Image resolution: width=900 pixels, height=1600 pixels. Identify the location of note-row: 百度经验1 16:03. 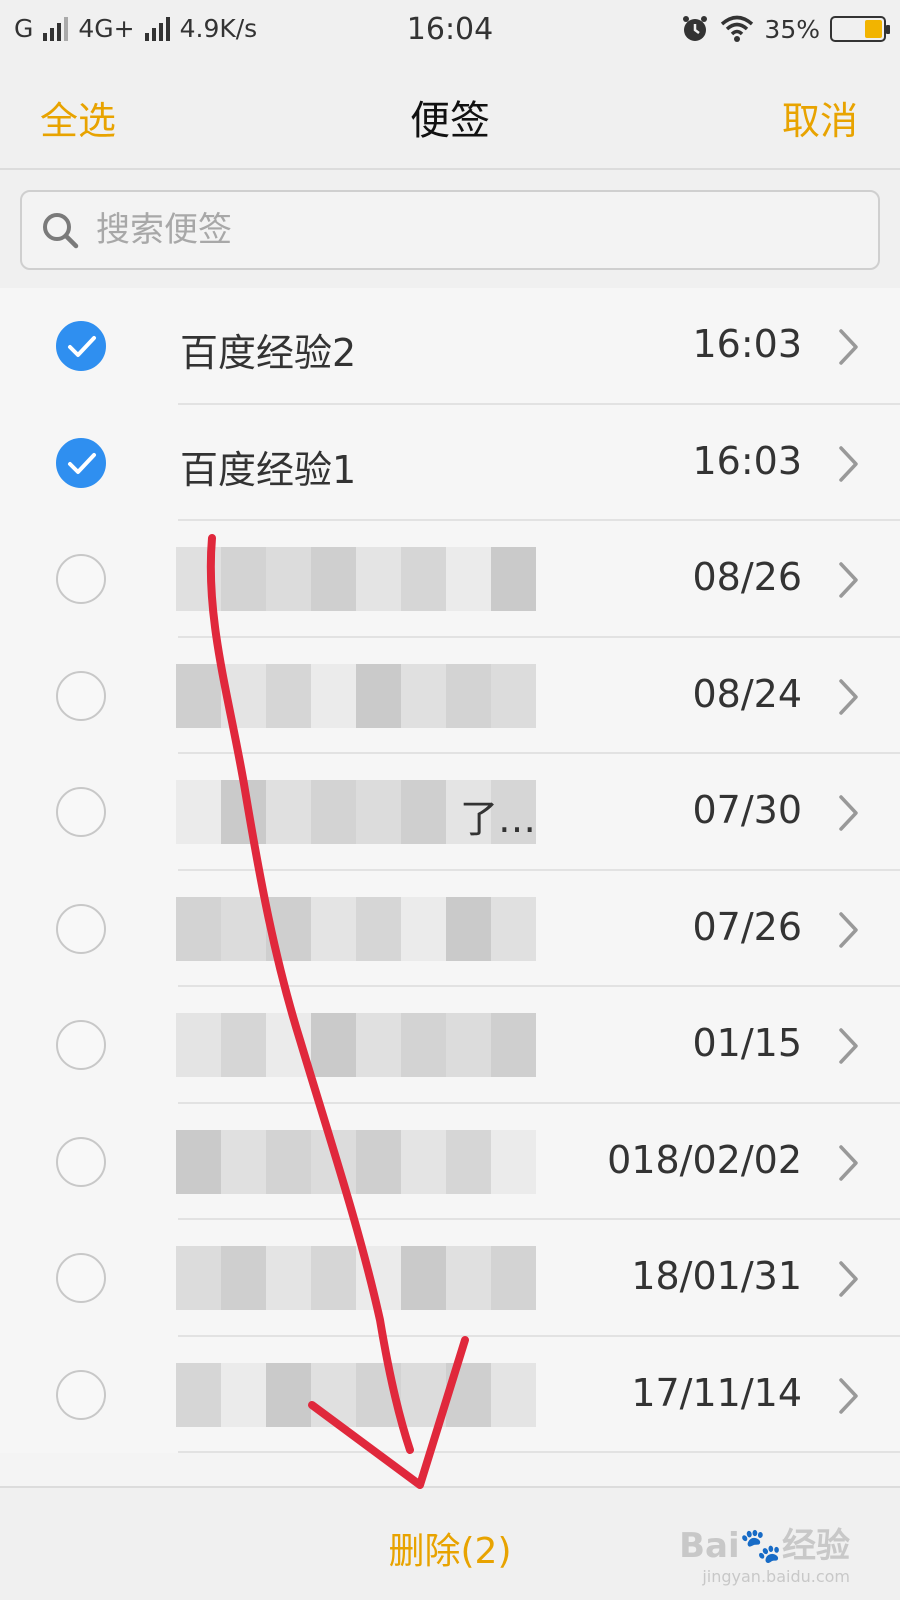
(450, 462).